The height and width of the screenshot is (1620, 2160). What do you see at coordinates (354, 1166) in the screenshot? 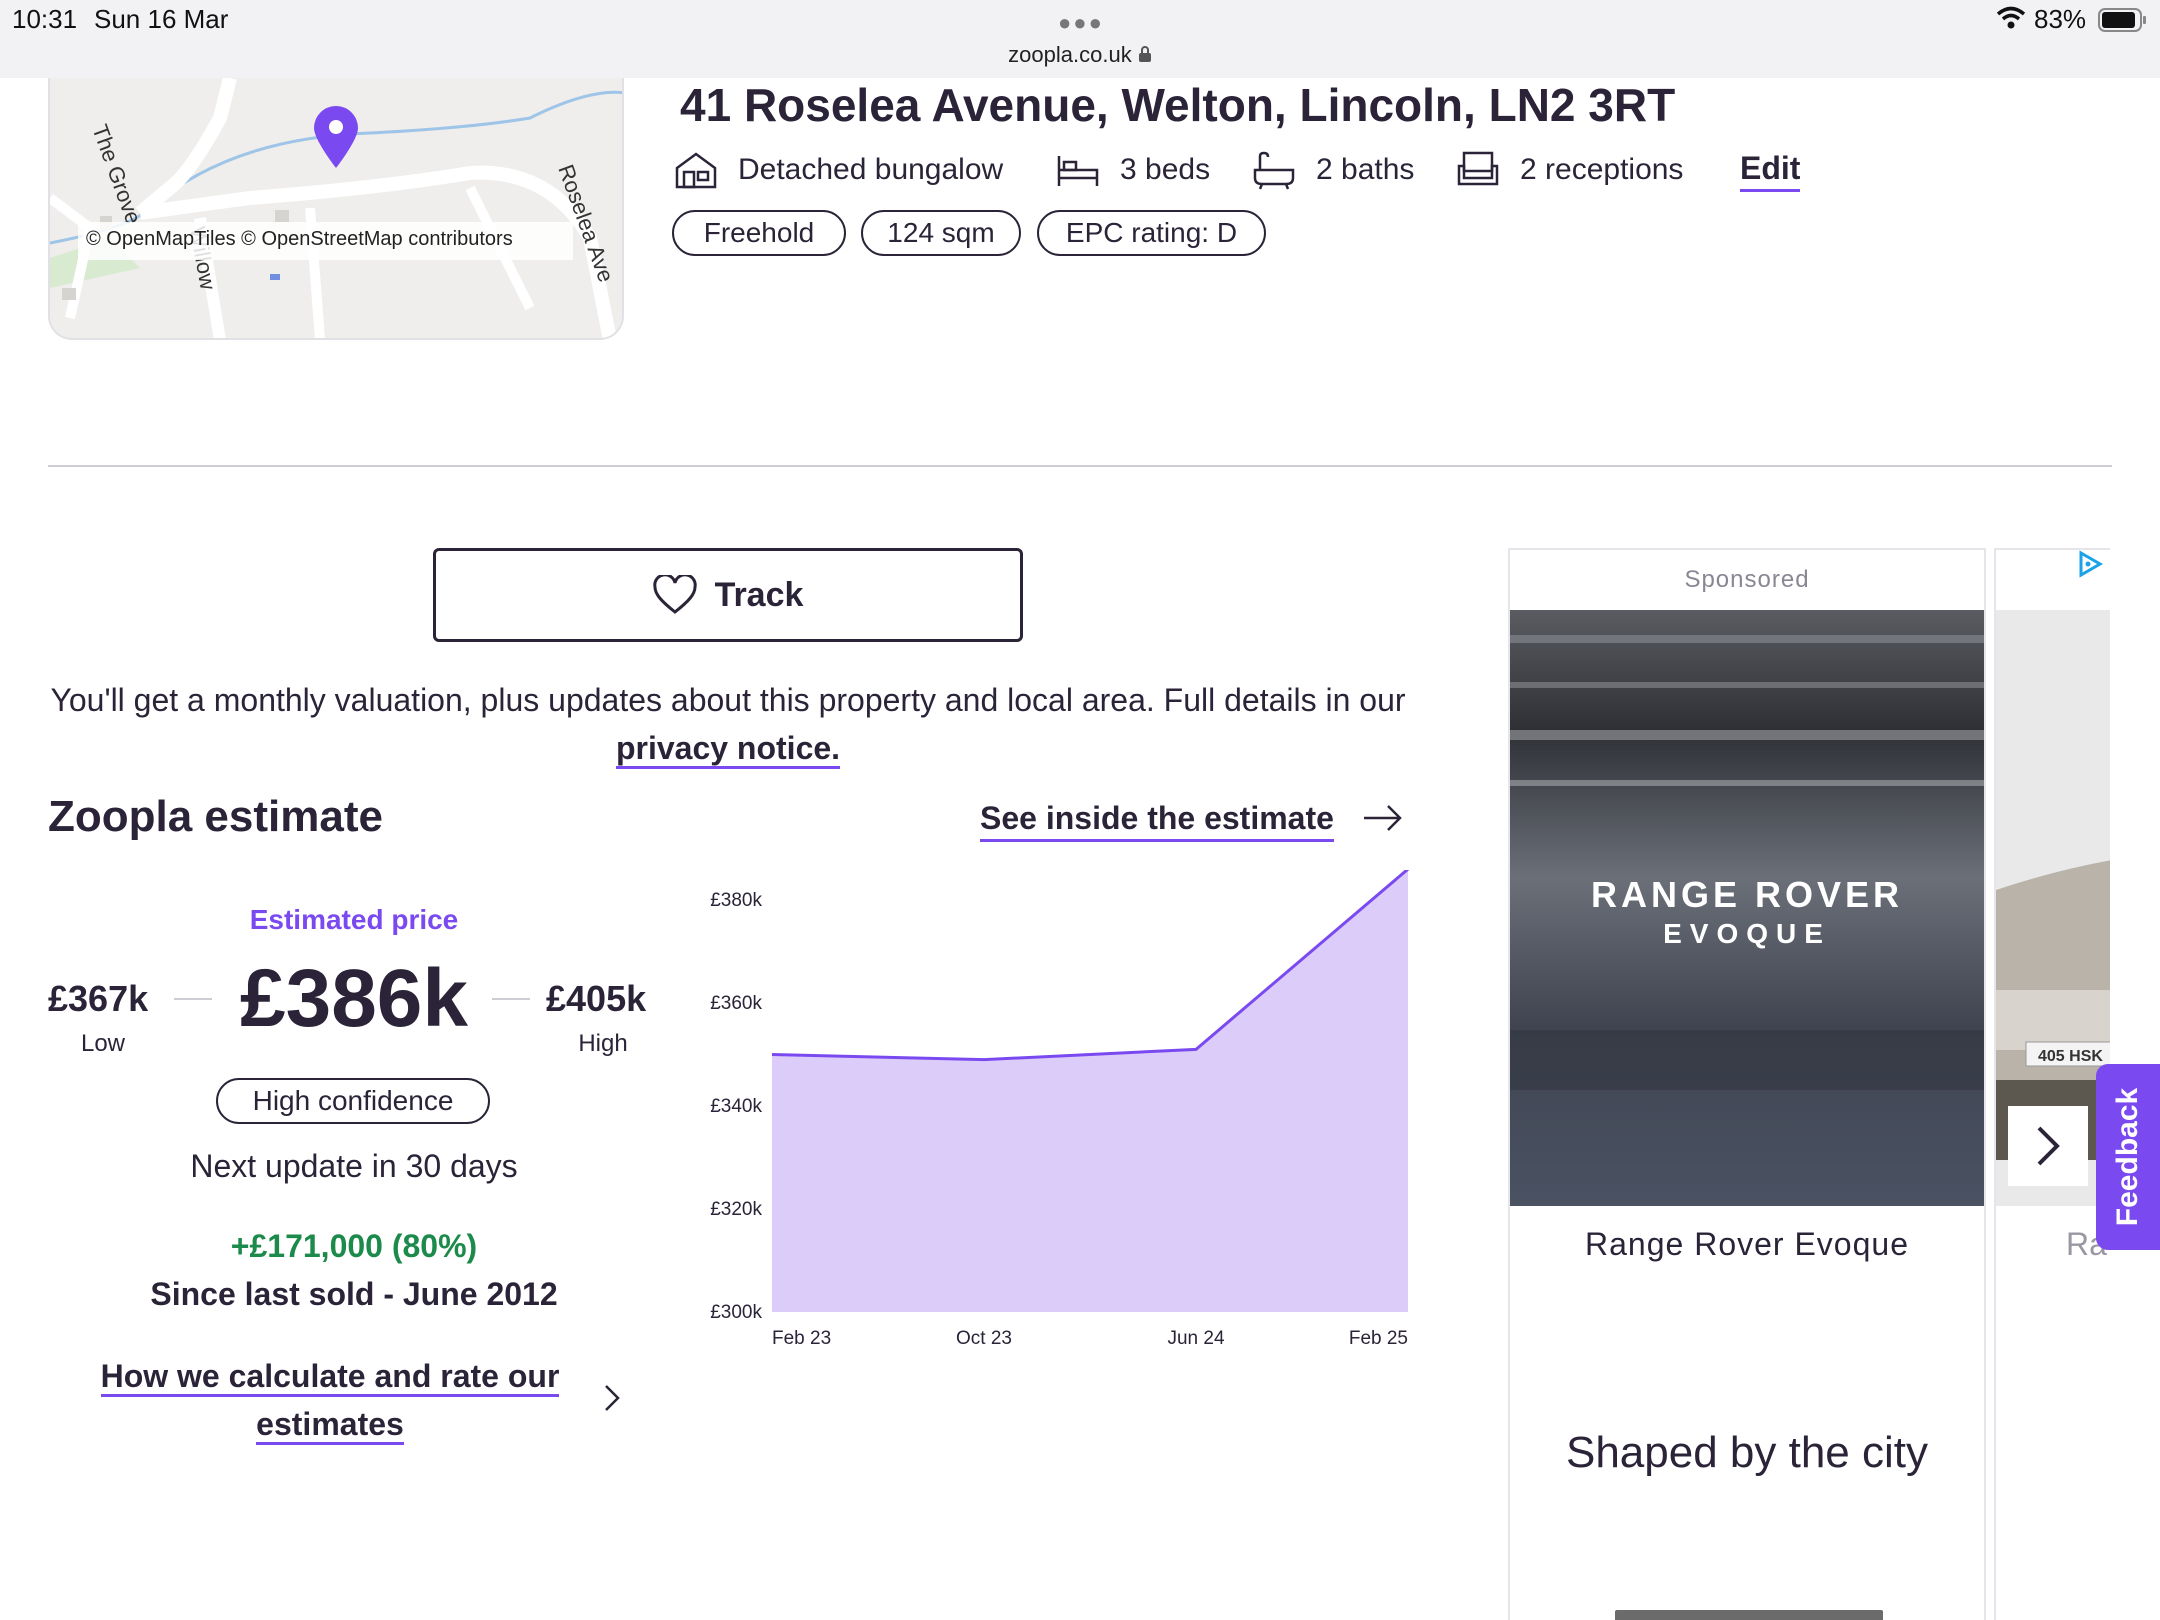
I see `next-update-text: Next update in 30 days` at bounding box center [354, 1166].